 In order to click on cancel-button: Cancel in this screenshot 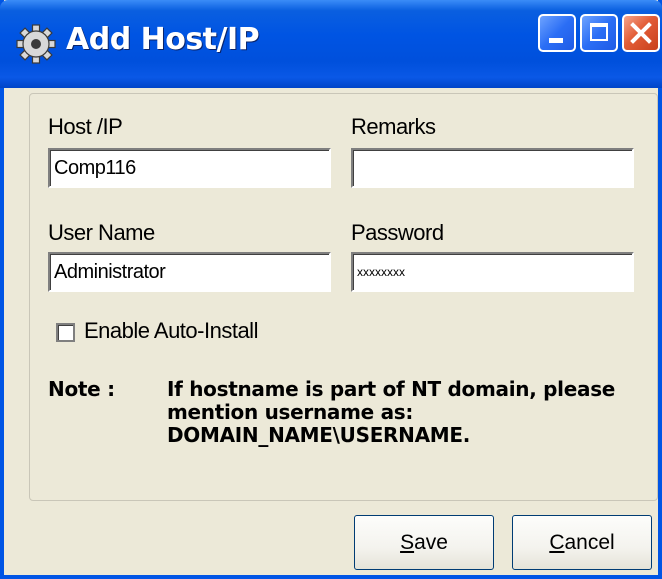, I will do `click(582, 542)`.